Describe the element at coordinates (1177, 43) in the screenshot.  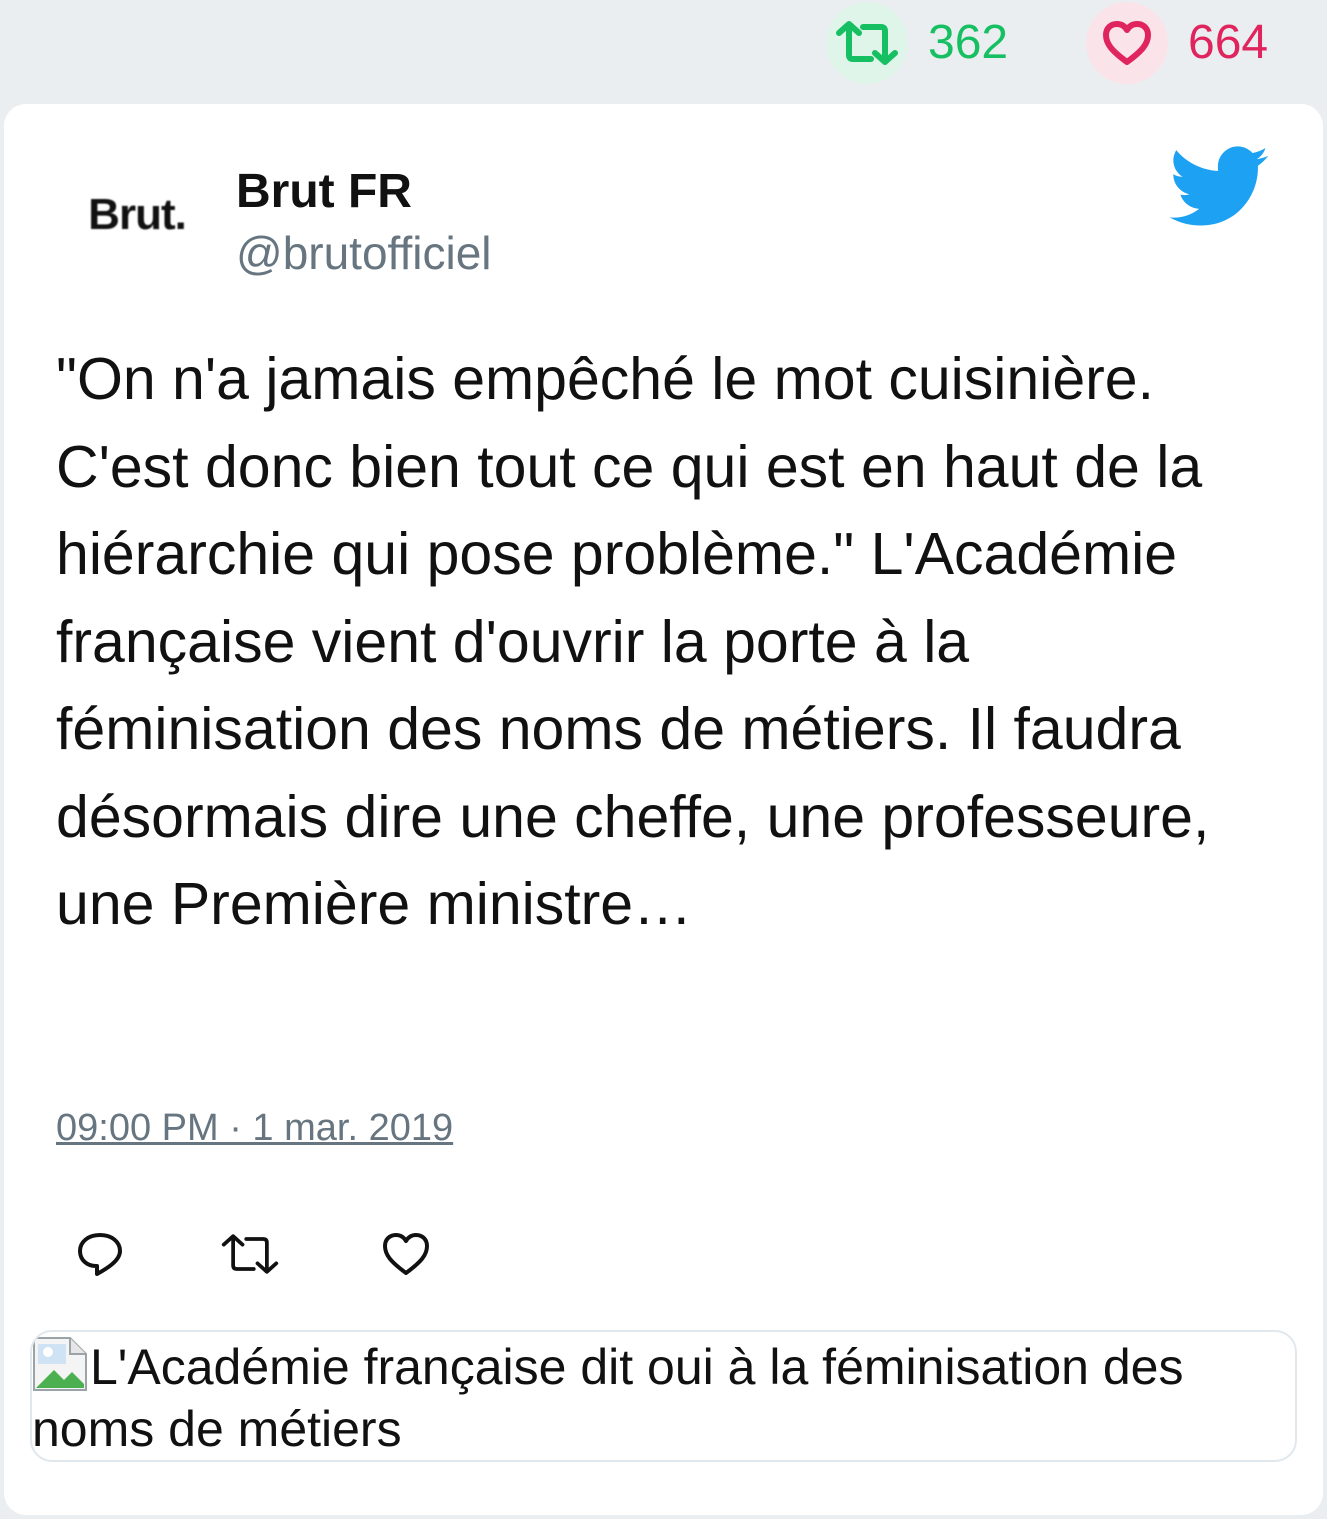
I see `like-stat: 664` at that location.